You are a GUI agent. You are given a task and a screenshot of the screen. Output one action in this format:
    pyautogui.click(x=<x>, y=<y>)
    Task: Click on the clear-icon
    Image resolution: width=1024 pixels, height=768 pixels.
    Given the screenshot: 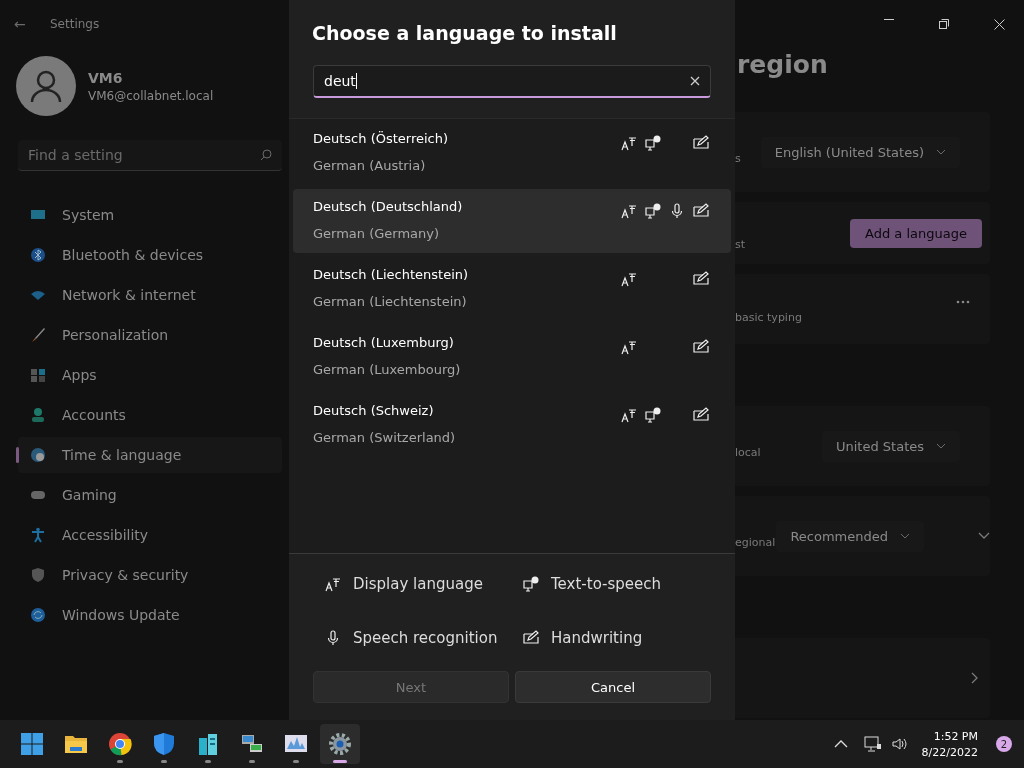 What is the action you would take?
    pyautogui.click(x=695, y=81)
    